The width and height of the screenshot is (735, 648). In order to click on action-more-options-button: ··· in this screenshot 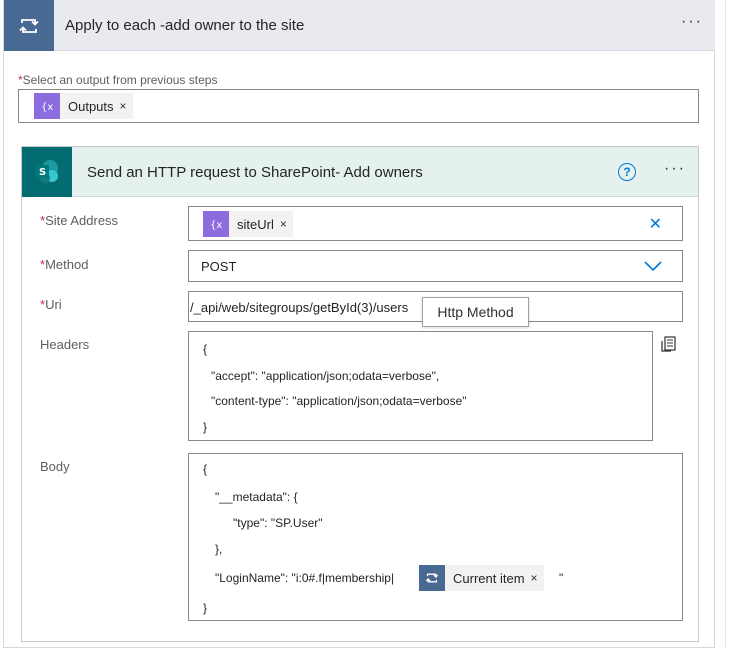, I will do `click(675, 169)`.